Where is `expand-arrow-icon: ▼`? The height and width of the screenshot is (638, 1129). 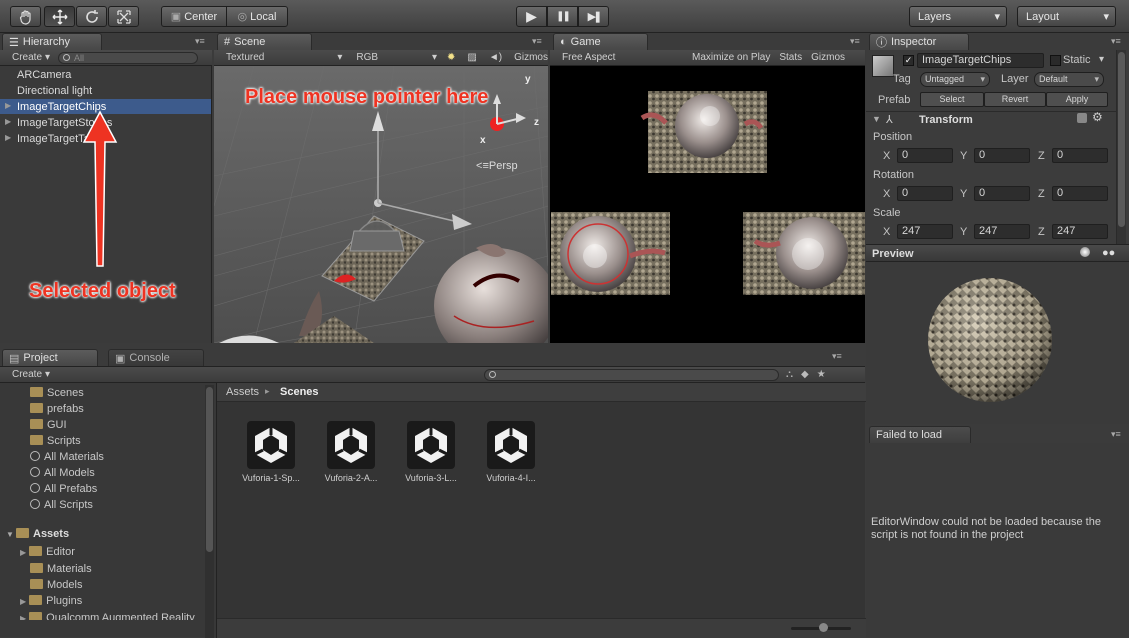 expand-arrow-icon: ▼ is located at coordinates (10, 534).